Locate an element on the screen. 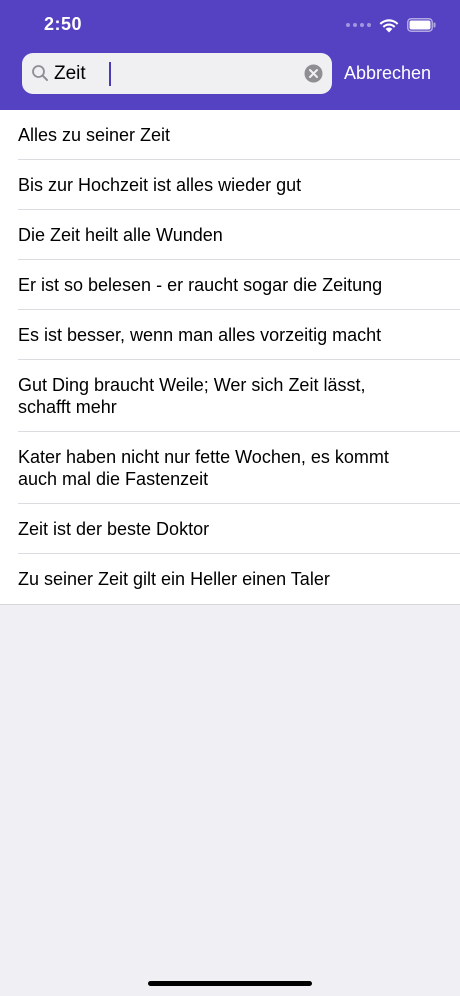 This screenshot has height=996, width=460. list-item-label: Zeit ist der beste Doktor is located at coordinates (114, 529).